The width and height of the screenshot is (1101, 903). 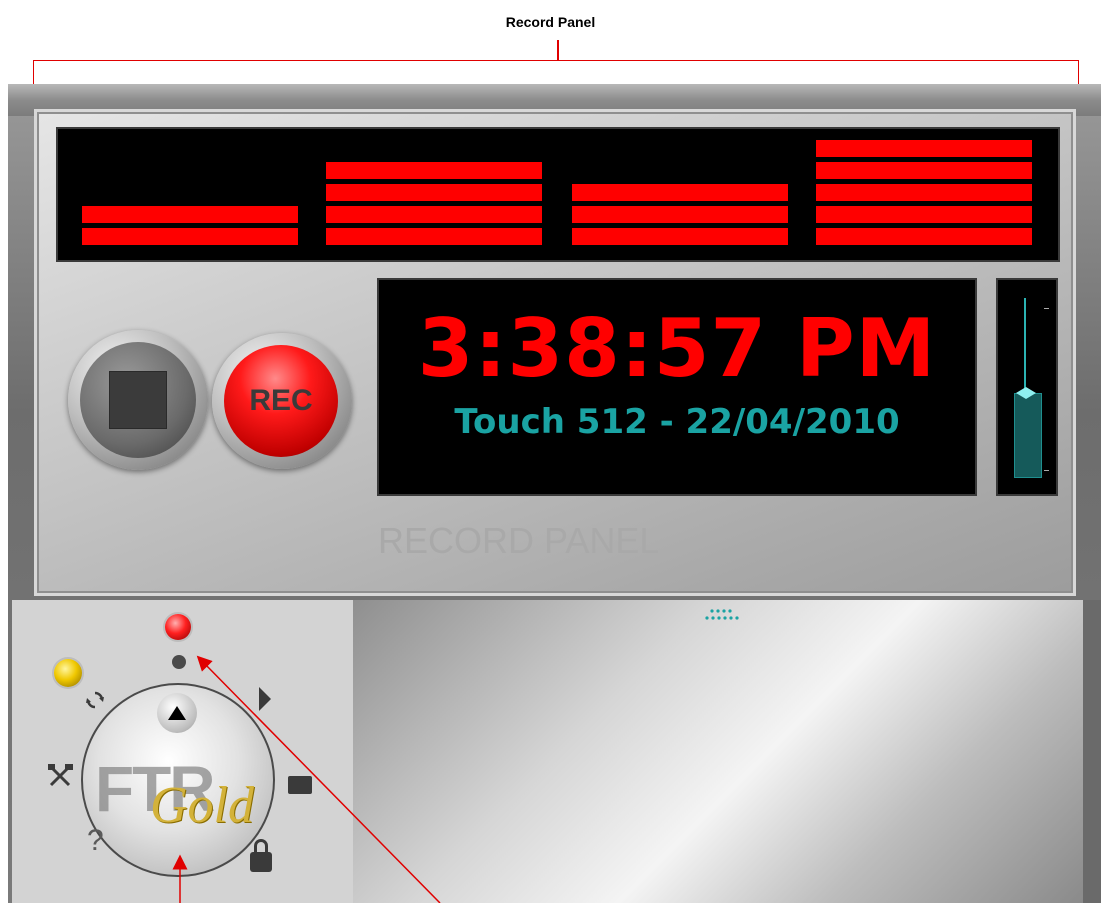 What do you see at coordinates (550, 22) in the screenshot?
I see `callout-title: Record Panel` at bounding box center [550, 22].